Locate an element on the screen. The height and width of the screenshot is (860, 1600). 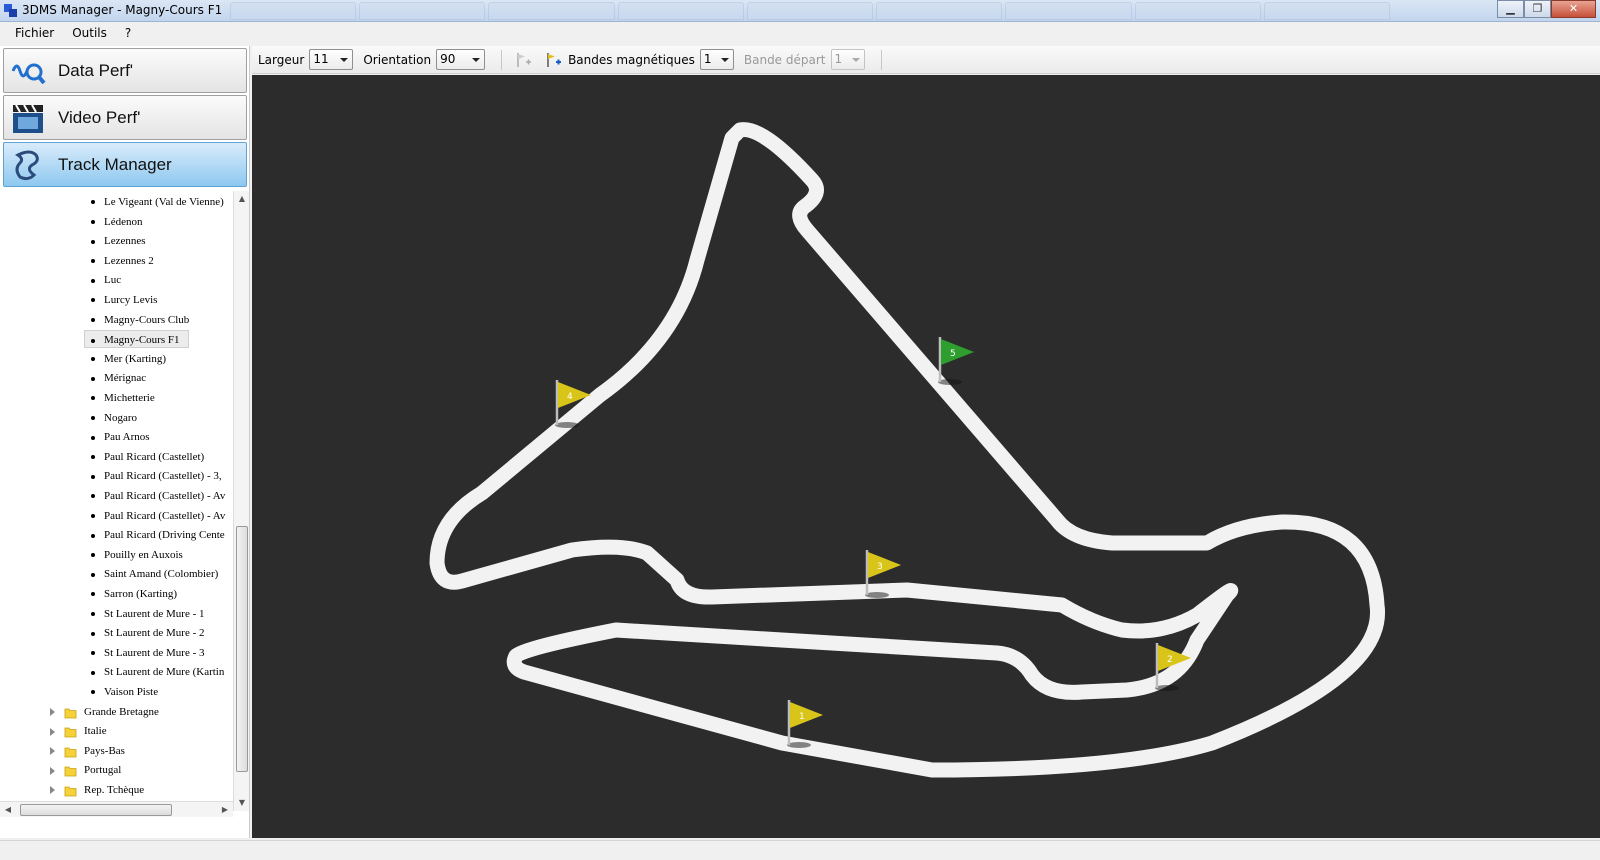
tree-item-label: St Laurent de Mure - 2 is located at coordinates (154, 633).